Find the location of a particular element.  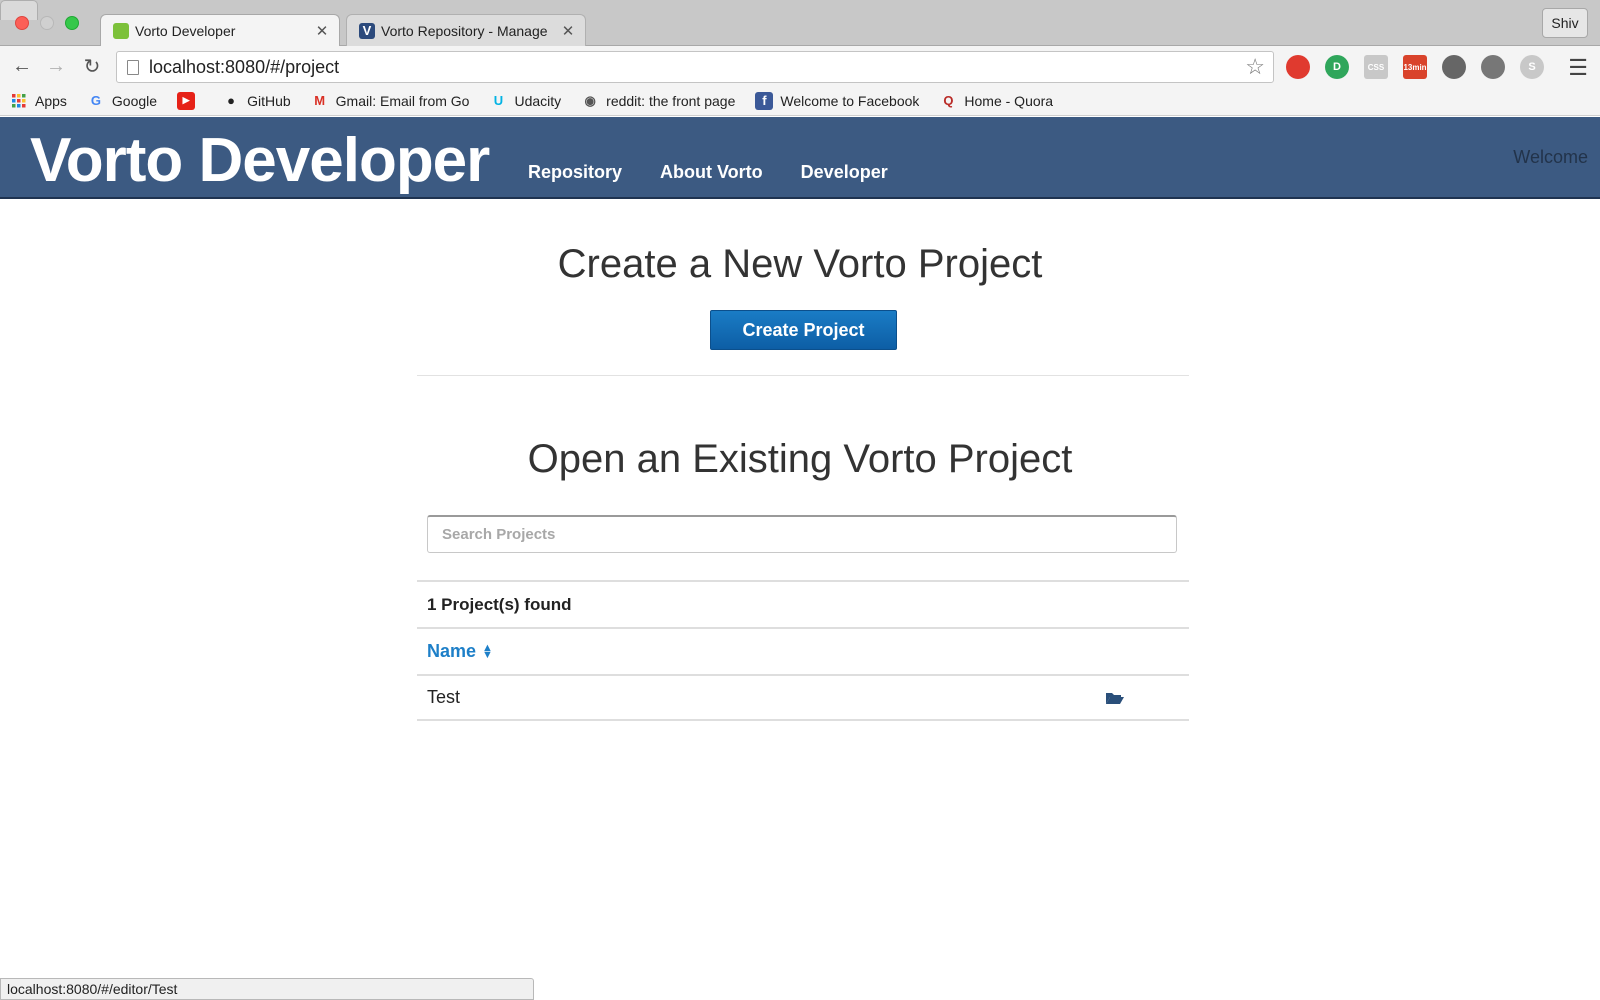

bookmark-github: ● GitHub is located at coordinates (256, 101).